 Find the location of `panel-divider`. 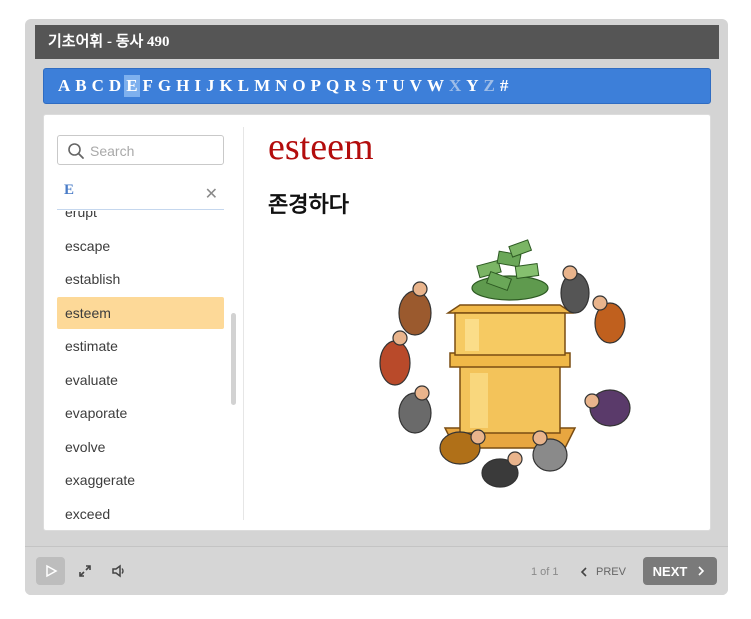

panel-divider is located at coordinates (243, 323).